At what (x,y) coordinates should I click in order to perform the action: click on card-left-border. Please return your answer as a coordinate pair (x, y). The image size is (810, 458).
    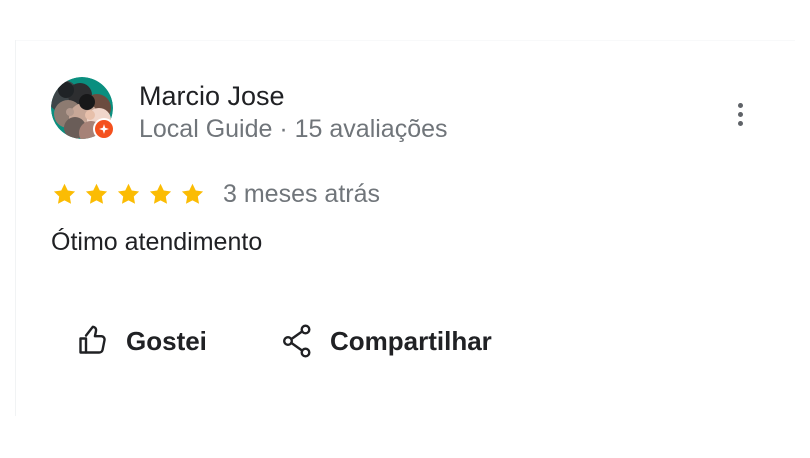
    Looking at the image, I should click on (15, 228).